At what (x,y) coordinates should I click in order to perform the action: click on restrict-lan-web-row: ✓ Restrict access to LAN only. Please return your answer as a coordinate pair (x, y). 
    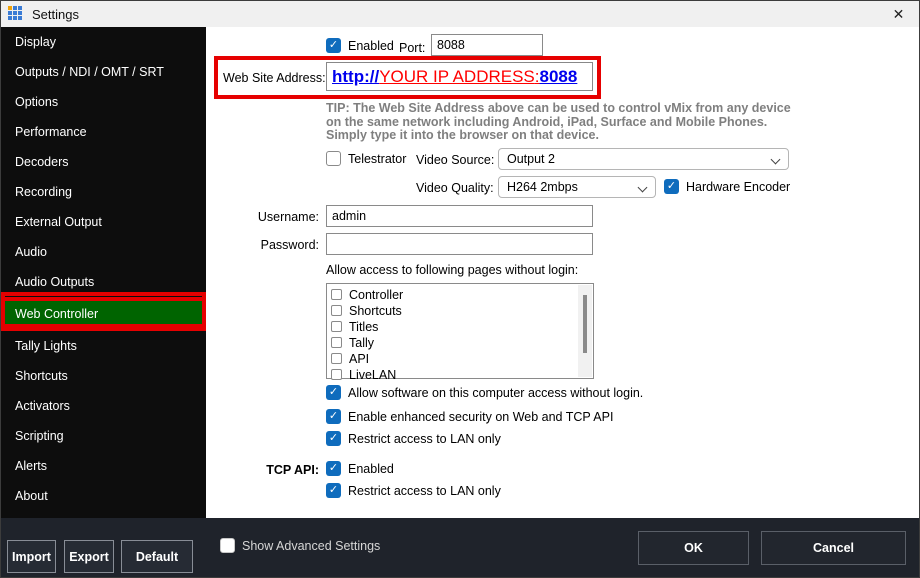
    Looking at the image, I should click on (413, 438).